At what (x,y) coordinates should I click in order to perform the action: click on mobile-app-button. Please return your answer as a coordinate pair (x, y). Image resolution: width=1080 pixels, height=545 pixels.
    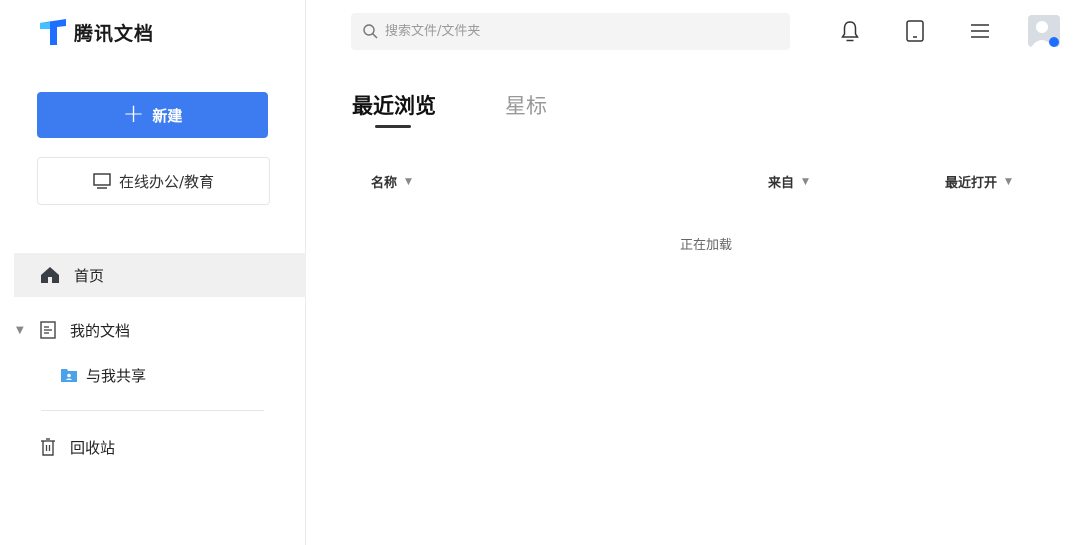
    Looking at the image, I should click on (915, 31).